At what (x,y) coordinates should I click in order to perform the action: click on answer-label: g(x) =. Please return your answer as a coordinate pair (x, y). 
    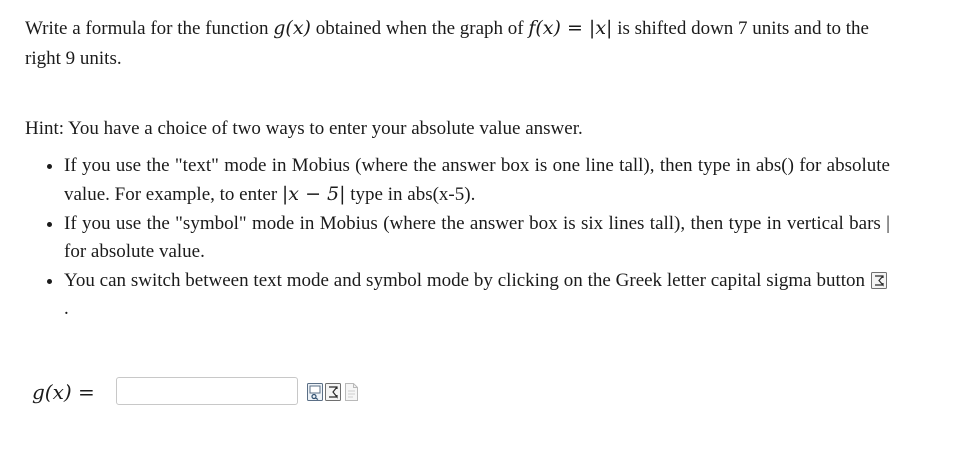
    Looking at the image, I should click on (63, 392).